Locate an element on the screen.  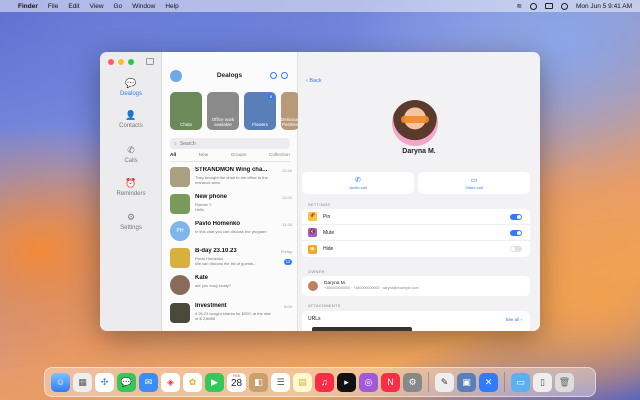
hide-toggle is located at coordinates (516, 249).